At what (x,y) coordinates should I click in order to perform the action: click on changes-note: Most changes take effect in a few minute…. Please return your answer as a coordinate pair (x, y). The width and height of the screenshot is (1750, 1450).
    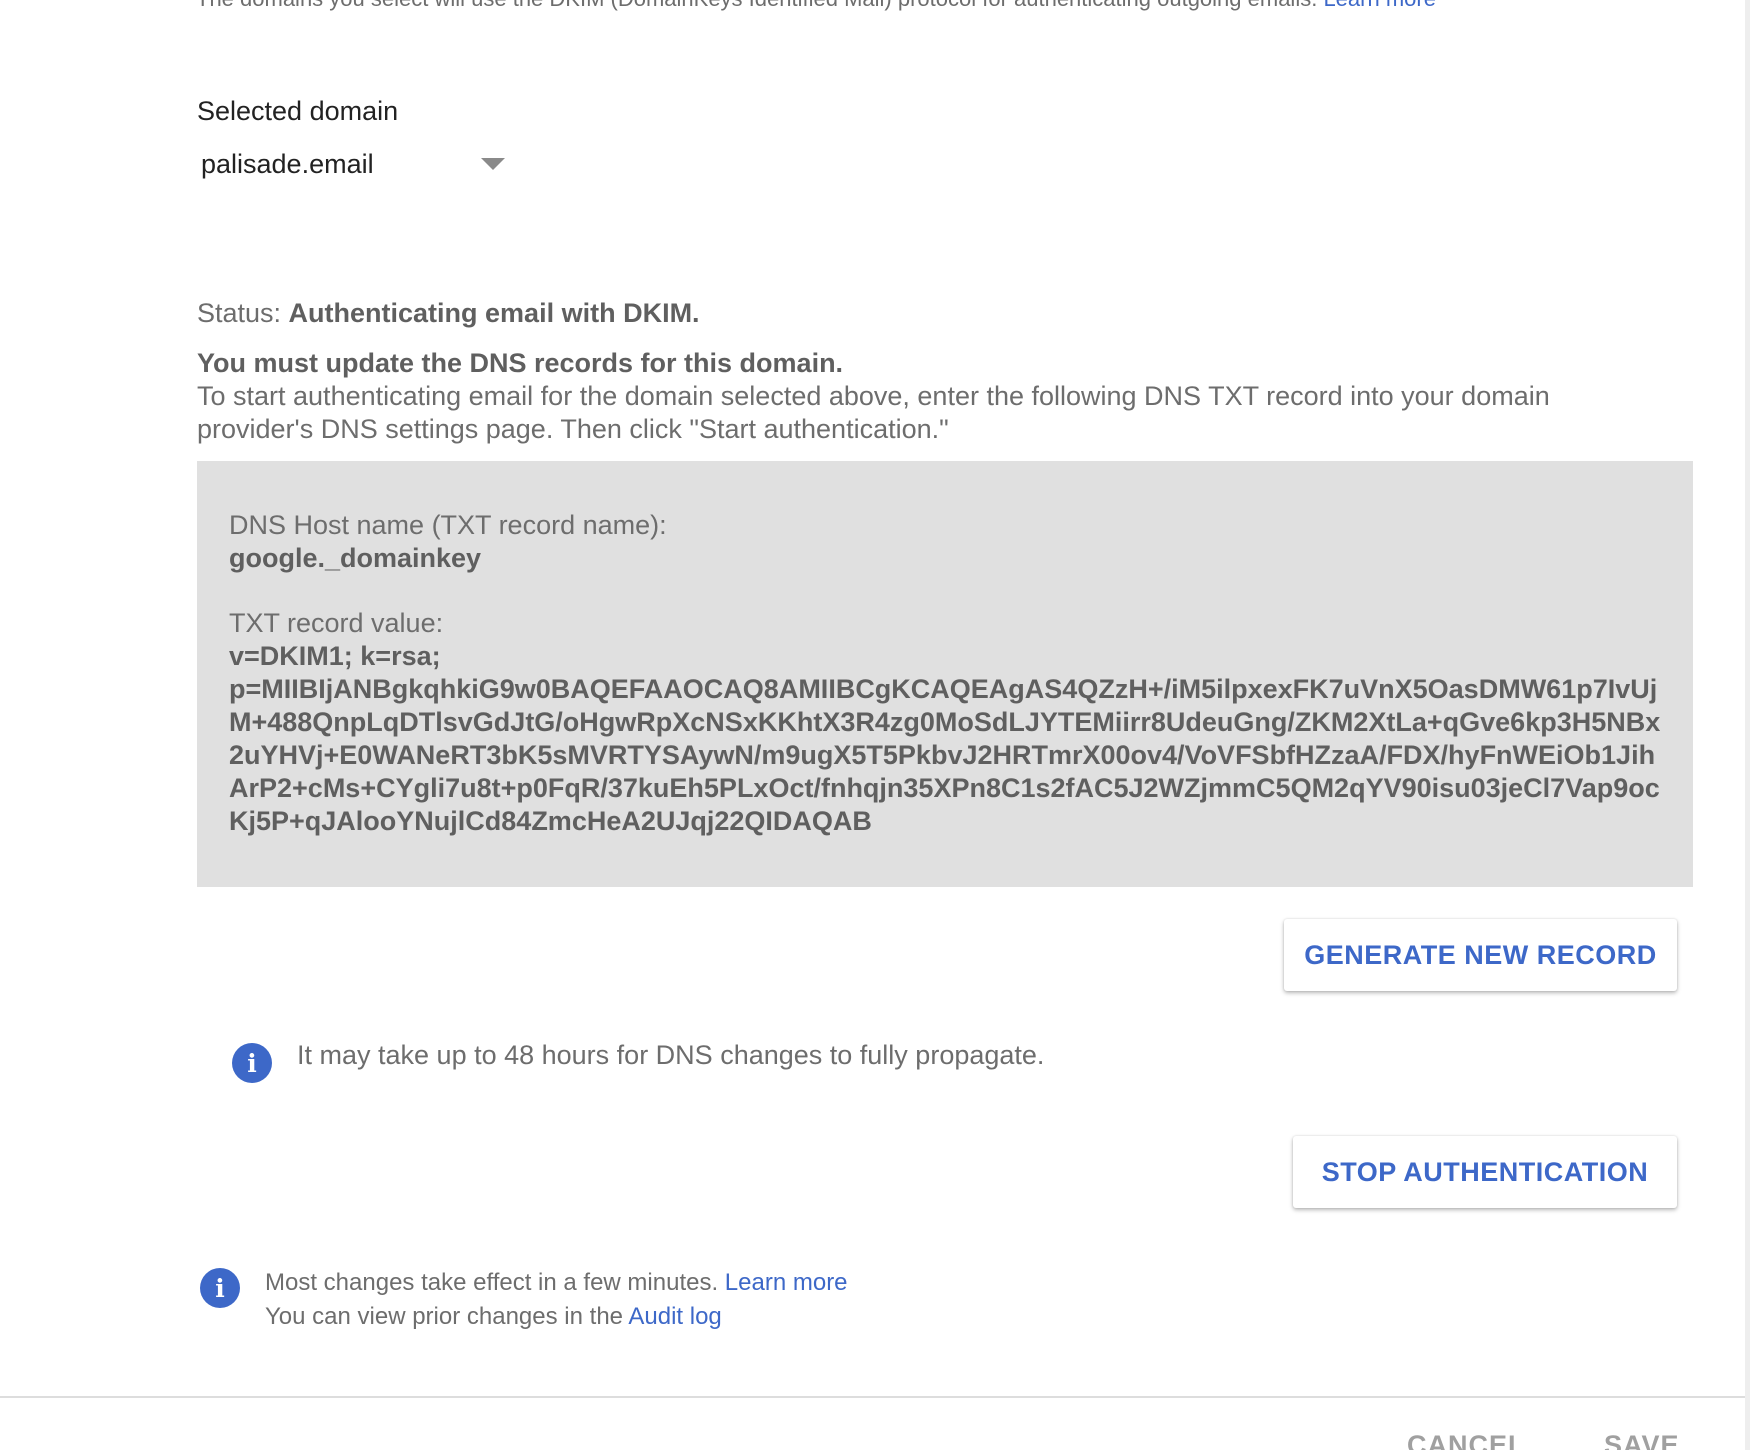
    Looking at the image, I should click on (556, 1300).